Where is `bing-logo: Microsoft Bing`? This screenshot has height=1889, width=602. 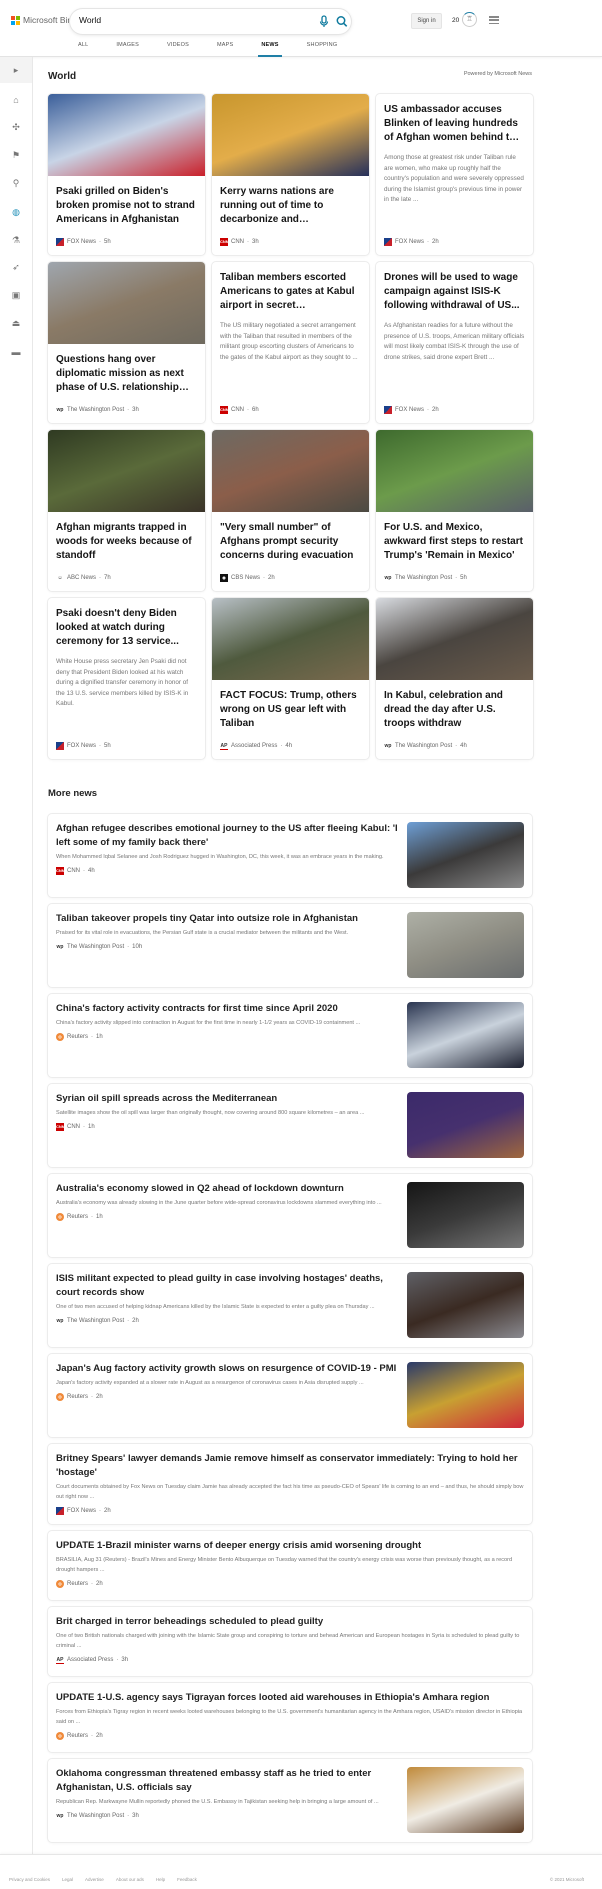 bing-logo: Microsoft Bing is located at coordinates (44, 20).